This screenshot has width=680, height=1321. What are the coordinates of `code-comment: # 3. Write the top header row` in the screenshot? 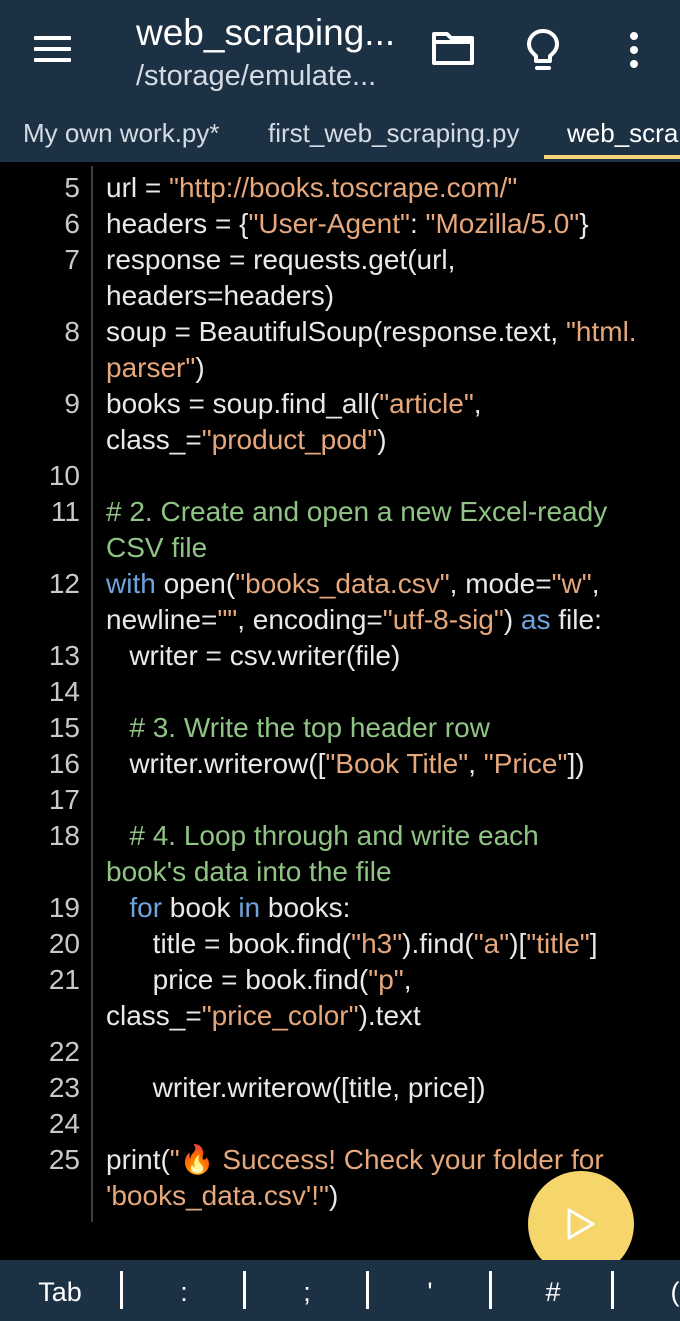 It's located at (309, 727).